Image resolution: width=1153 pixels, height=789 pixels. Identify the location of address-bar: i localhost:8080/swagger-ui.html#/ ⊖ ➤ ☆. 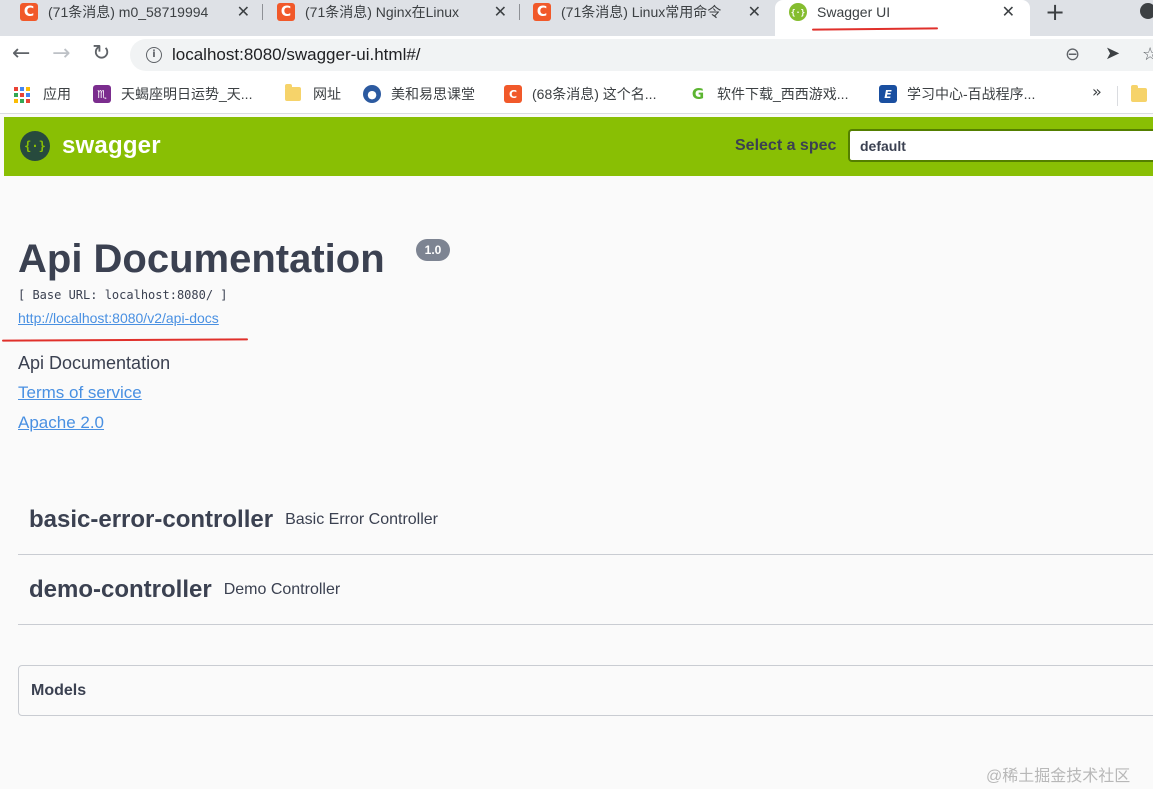
(641, 55).